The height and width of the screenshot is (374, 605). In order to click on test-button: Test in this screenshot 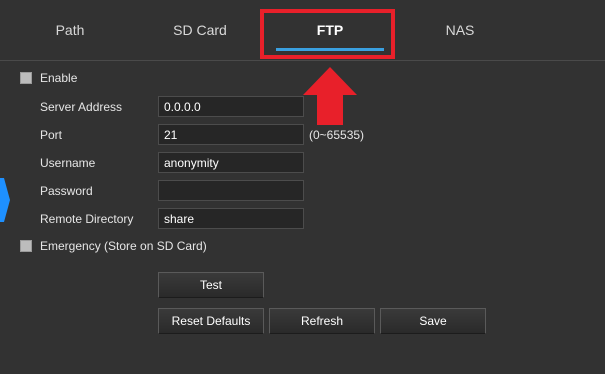, I will do `click(211, 285)`.